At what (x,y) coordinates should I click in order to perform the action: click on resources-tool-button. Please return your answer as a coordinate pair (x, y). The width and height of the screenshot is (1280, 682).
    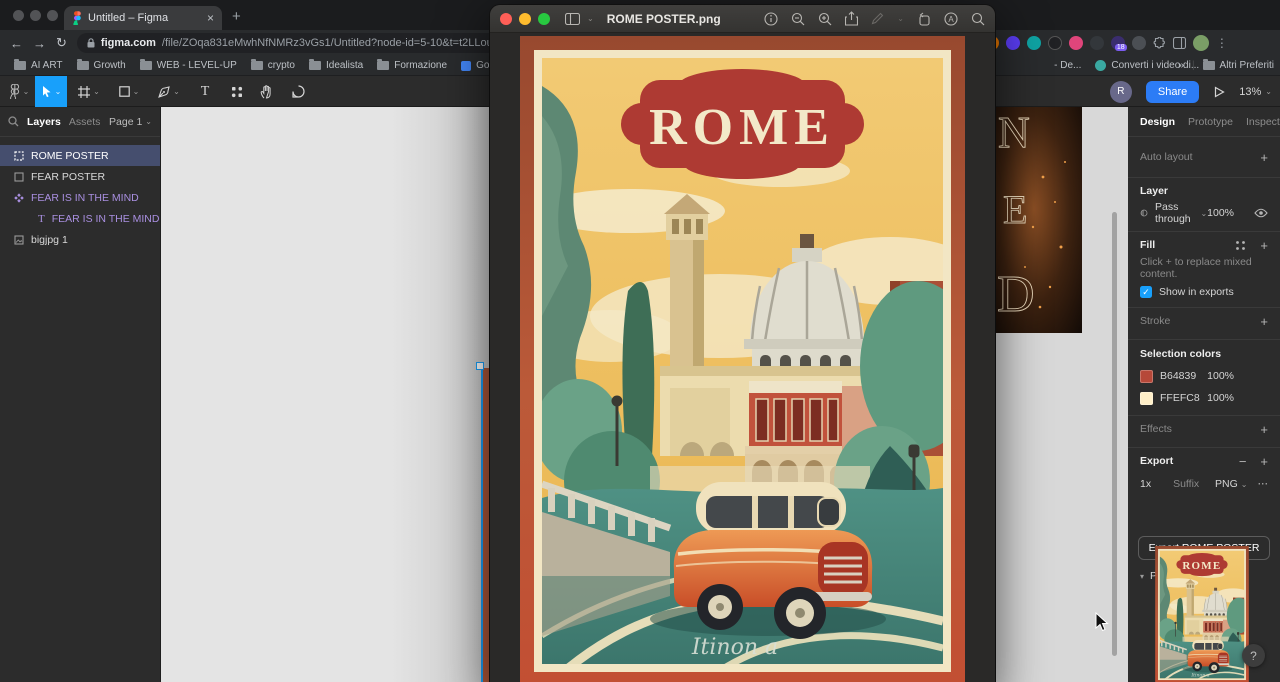
    Looking at the image, I should click on (237, 91).